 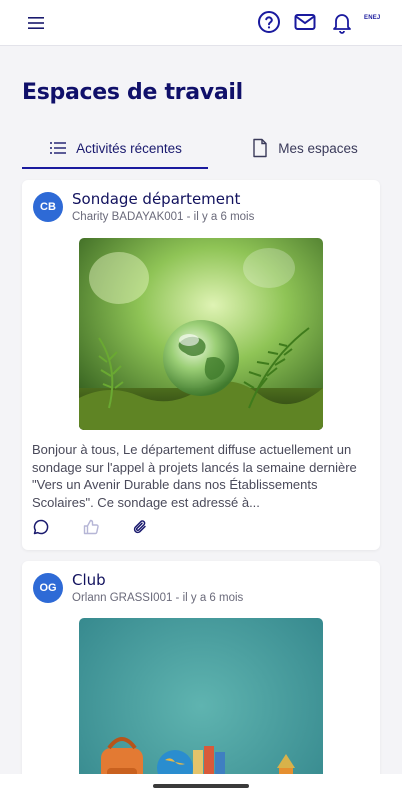 I want to click on tab-label: Mes espaces, so click(x=318, y=148).